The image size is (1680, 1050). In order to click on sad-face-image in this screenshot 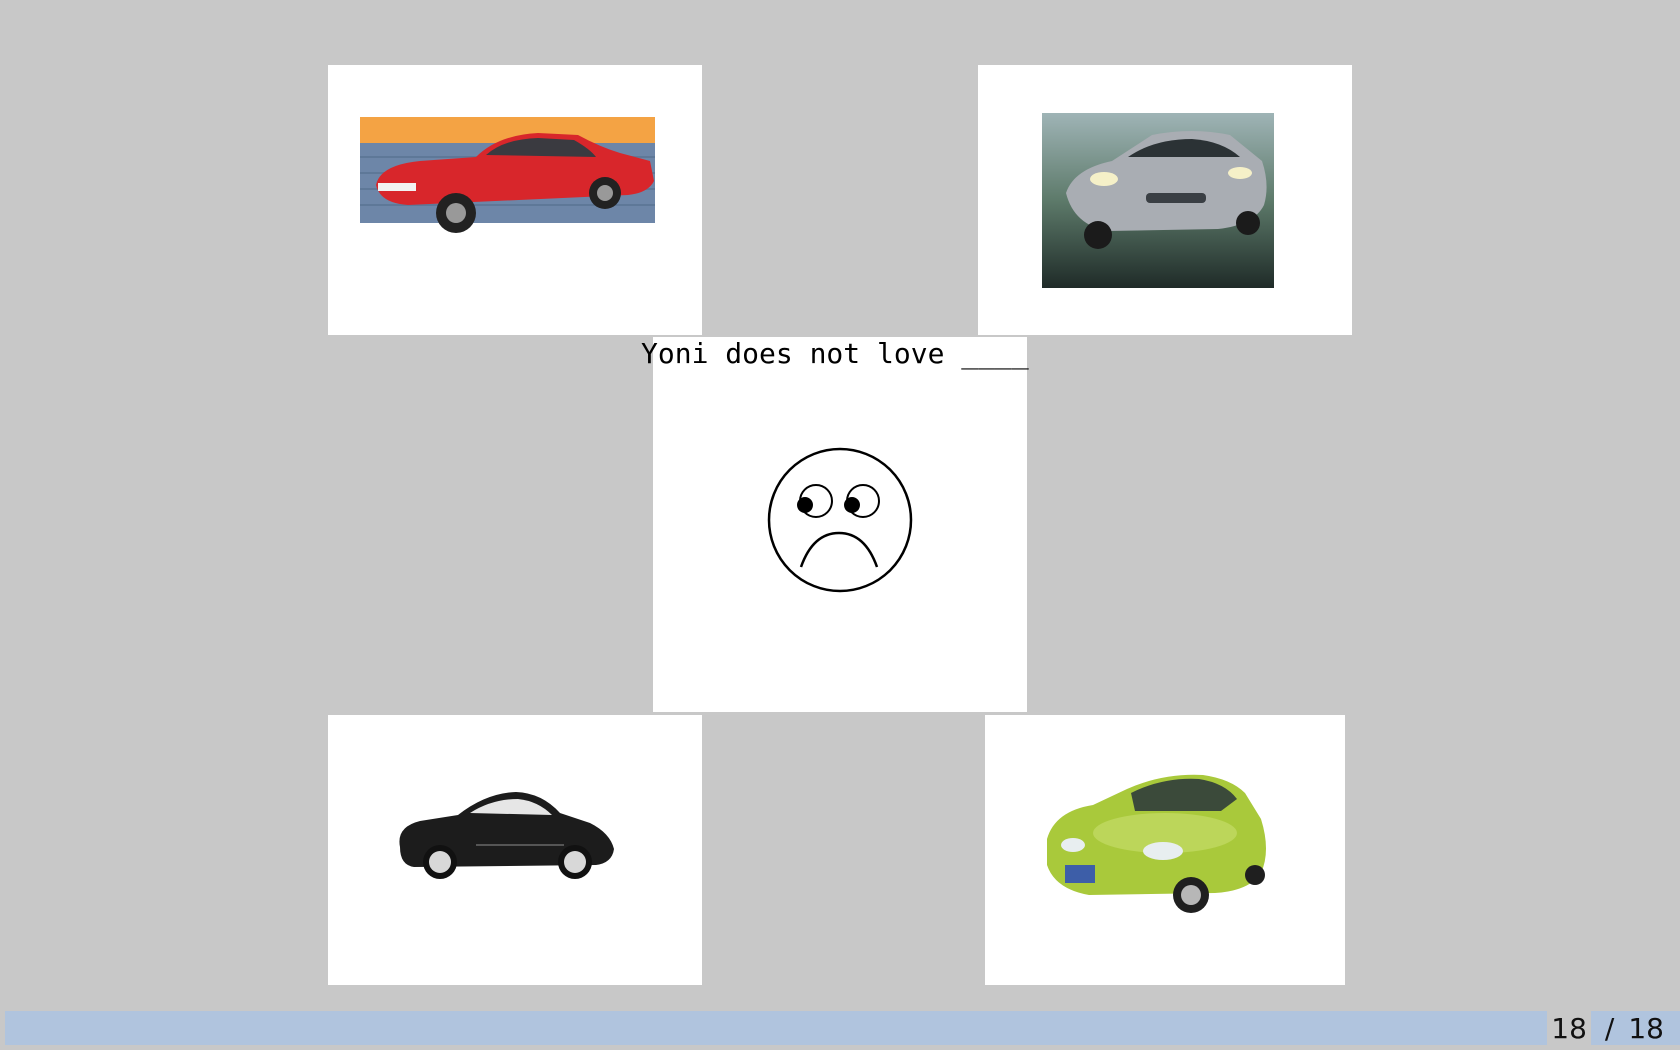, I will do `click(840, 524)`.